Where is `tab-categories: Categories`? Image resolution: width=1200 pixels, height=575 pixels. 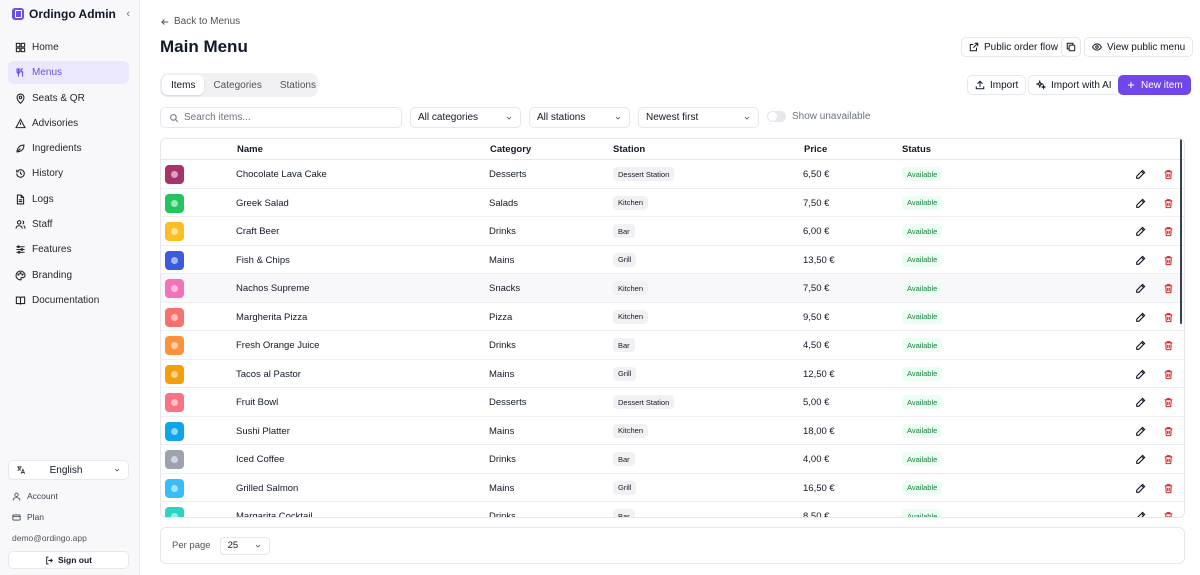 tab-categories: Categories is located at coordinates (237, 85).